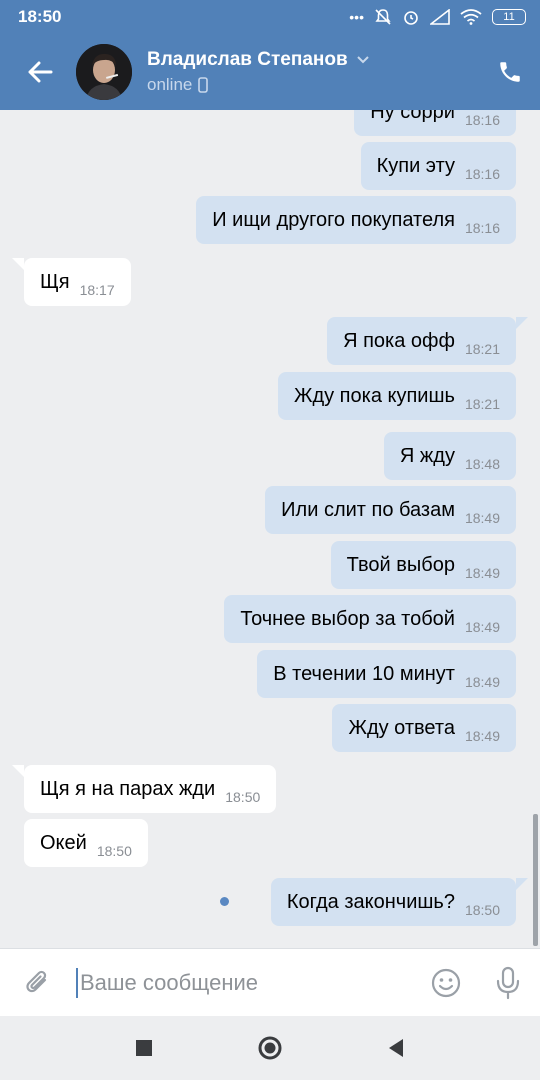 The width and height of the screenshot is (540, 1080). Describe the element at coordinates (471, 17) in the screenshot. I see `wifi-icon` at that location.